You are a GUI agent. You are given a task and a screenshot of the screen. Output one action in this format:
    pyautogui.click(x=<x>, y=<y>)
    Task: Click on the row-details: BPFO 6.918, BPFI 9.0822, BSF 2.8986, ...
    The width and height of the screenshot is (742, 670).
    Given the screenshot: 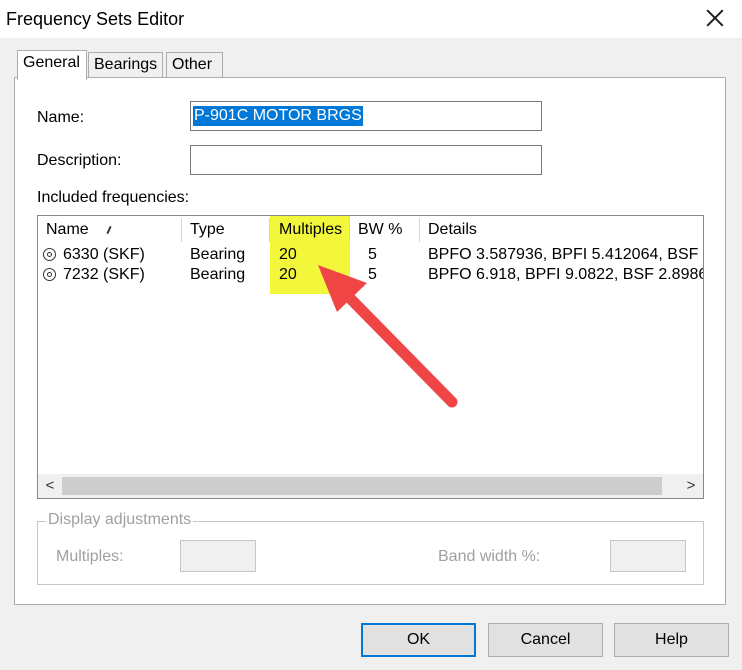 What is the action you would take?
    pyautogui.click(x=565, y=274)
    